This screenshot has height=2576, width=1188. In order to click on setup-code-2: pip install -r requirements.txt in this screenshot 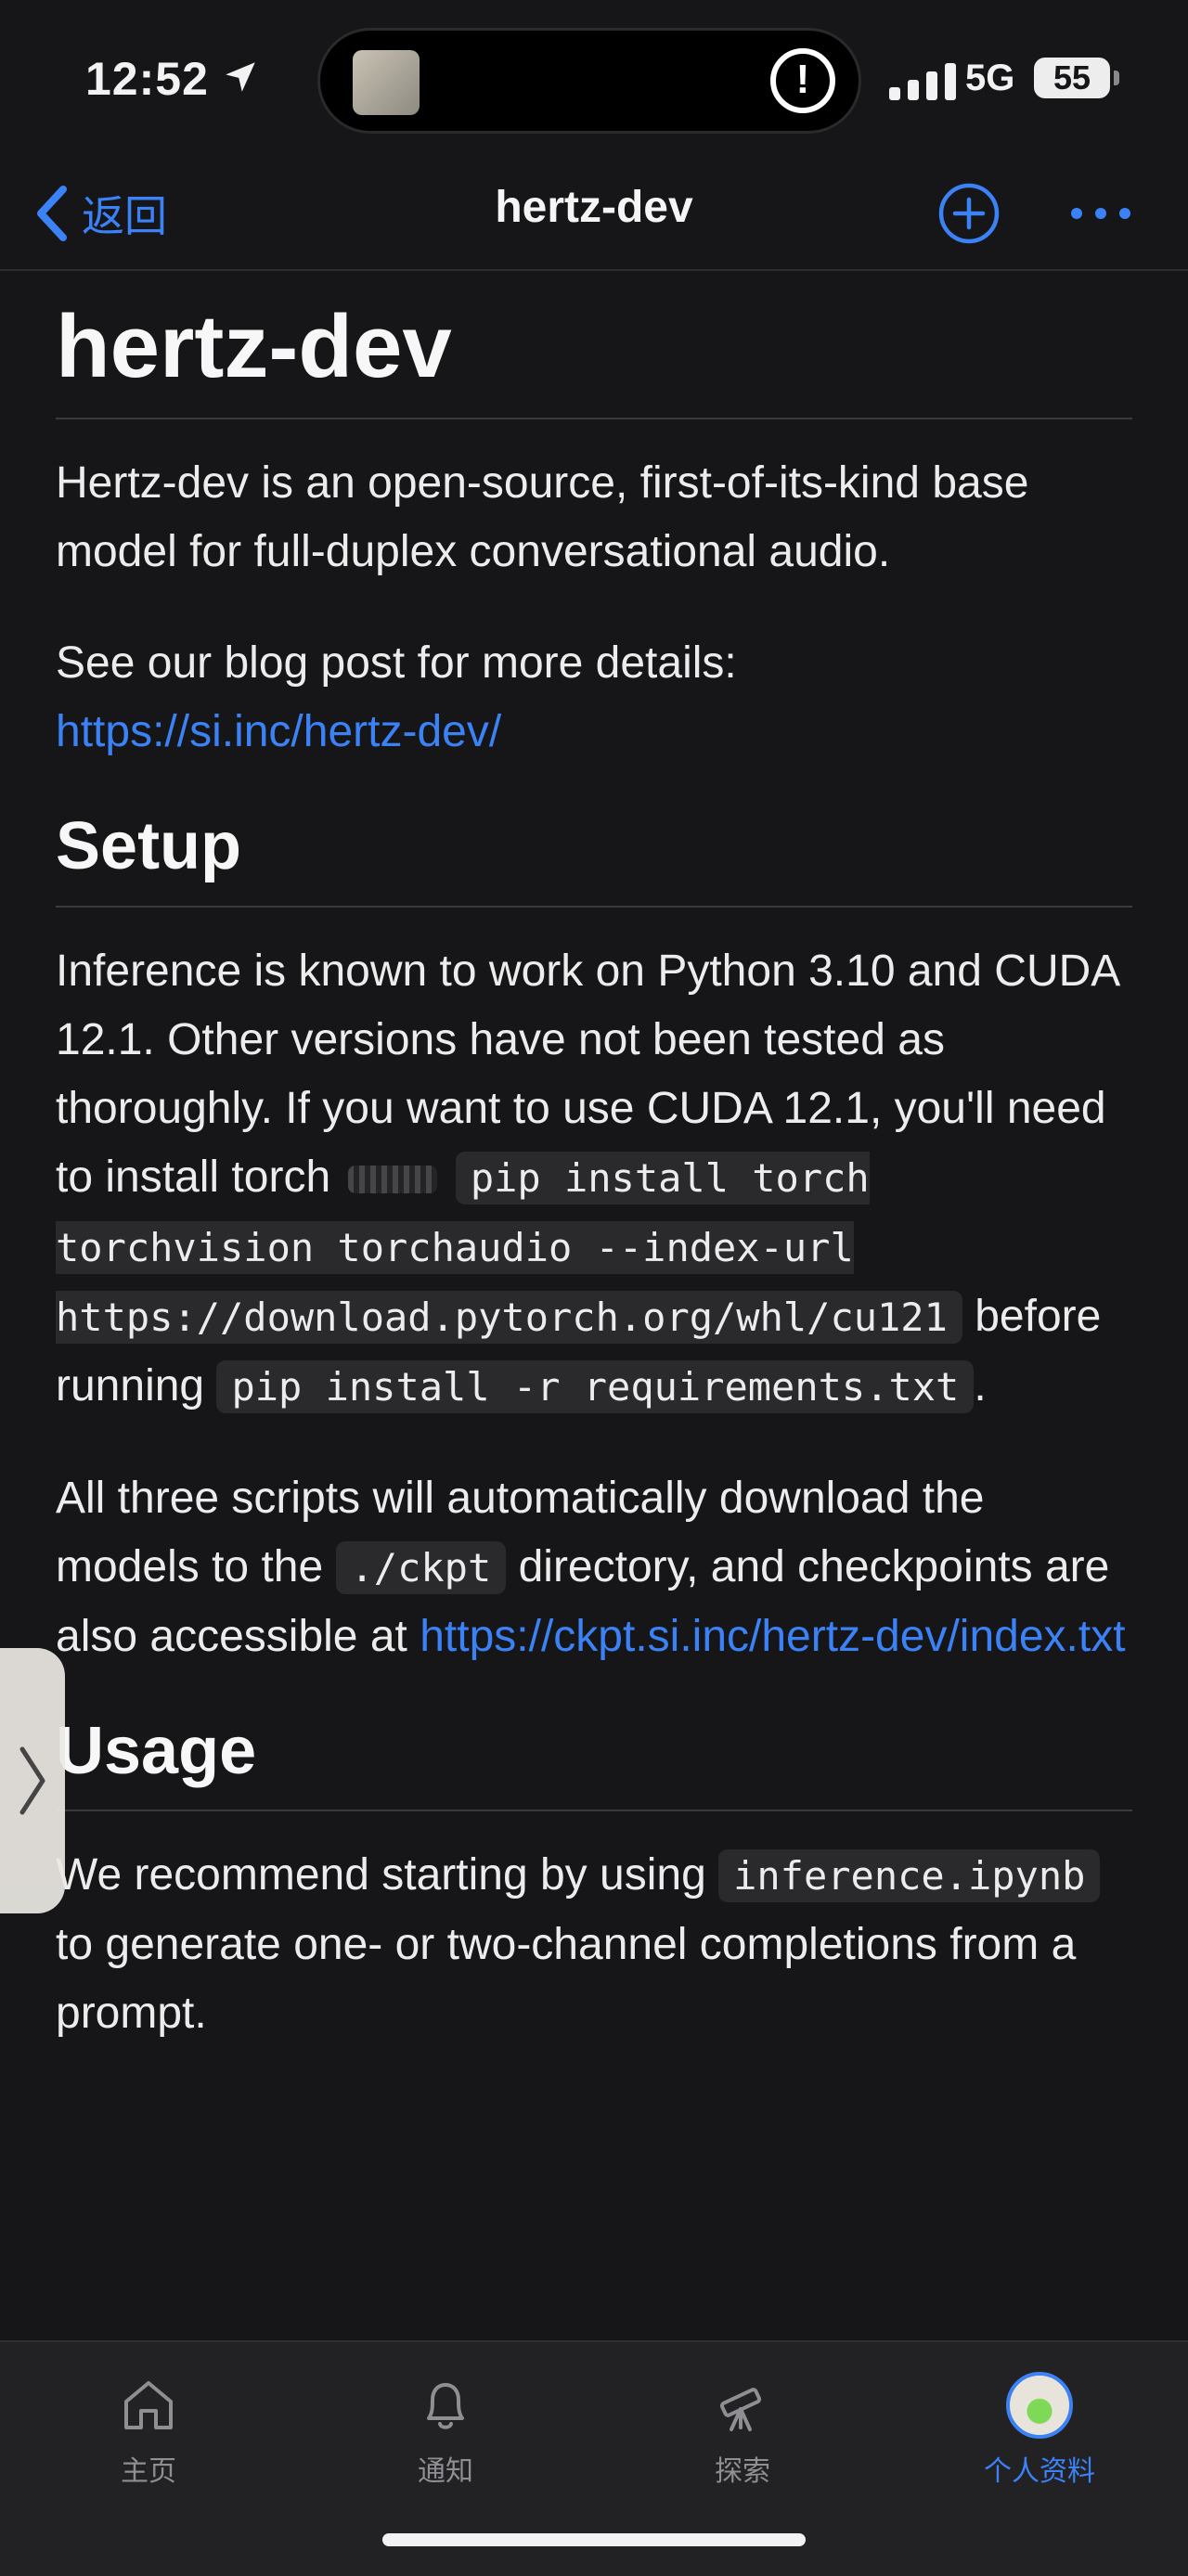, I will do `click(595, 1386)`.